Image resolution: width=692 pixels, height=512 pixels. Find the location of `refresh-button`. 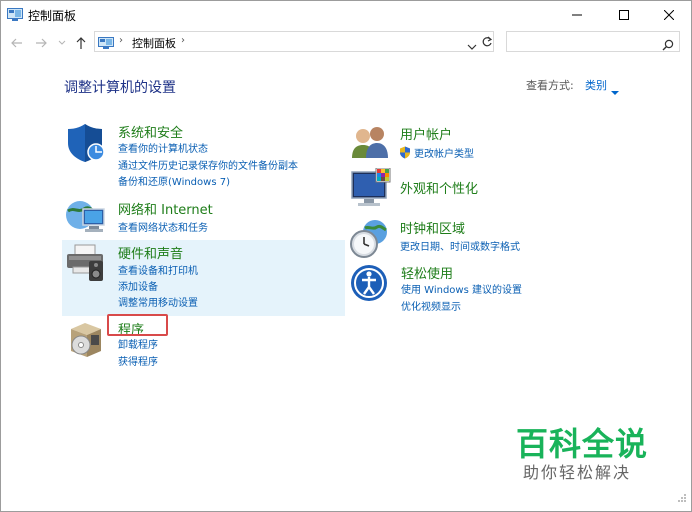

refresh-button is located at coordinates (487, 41).